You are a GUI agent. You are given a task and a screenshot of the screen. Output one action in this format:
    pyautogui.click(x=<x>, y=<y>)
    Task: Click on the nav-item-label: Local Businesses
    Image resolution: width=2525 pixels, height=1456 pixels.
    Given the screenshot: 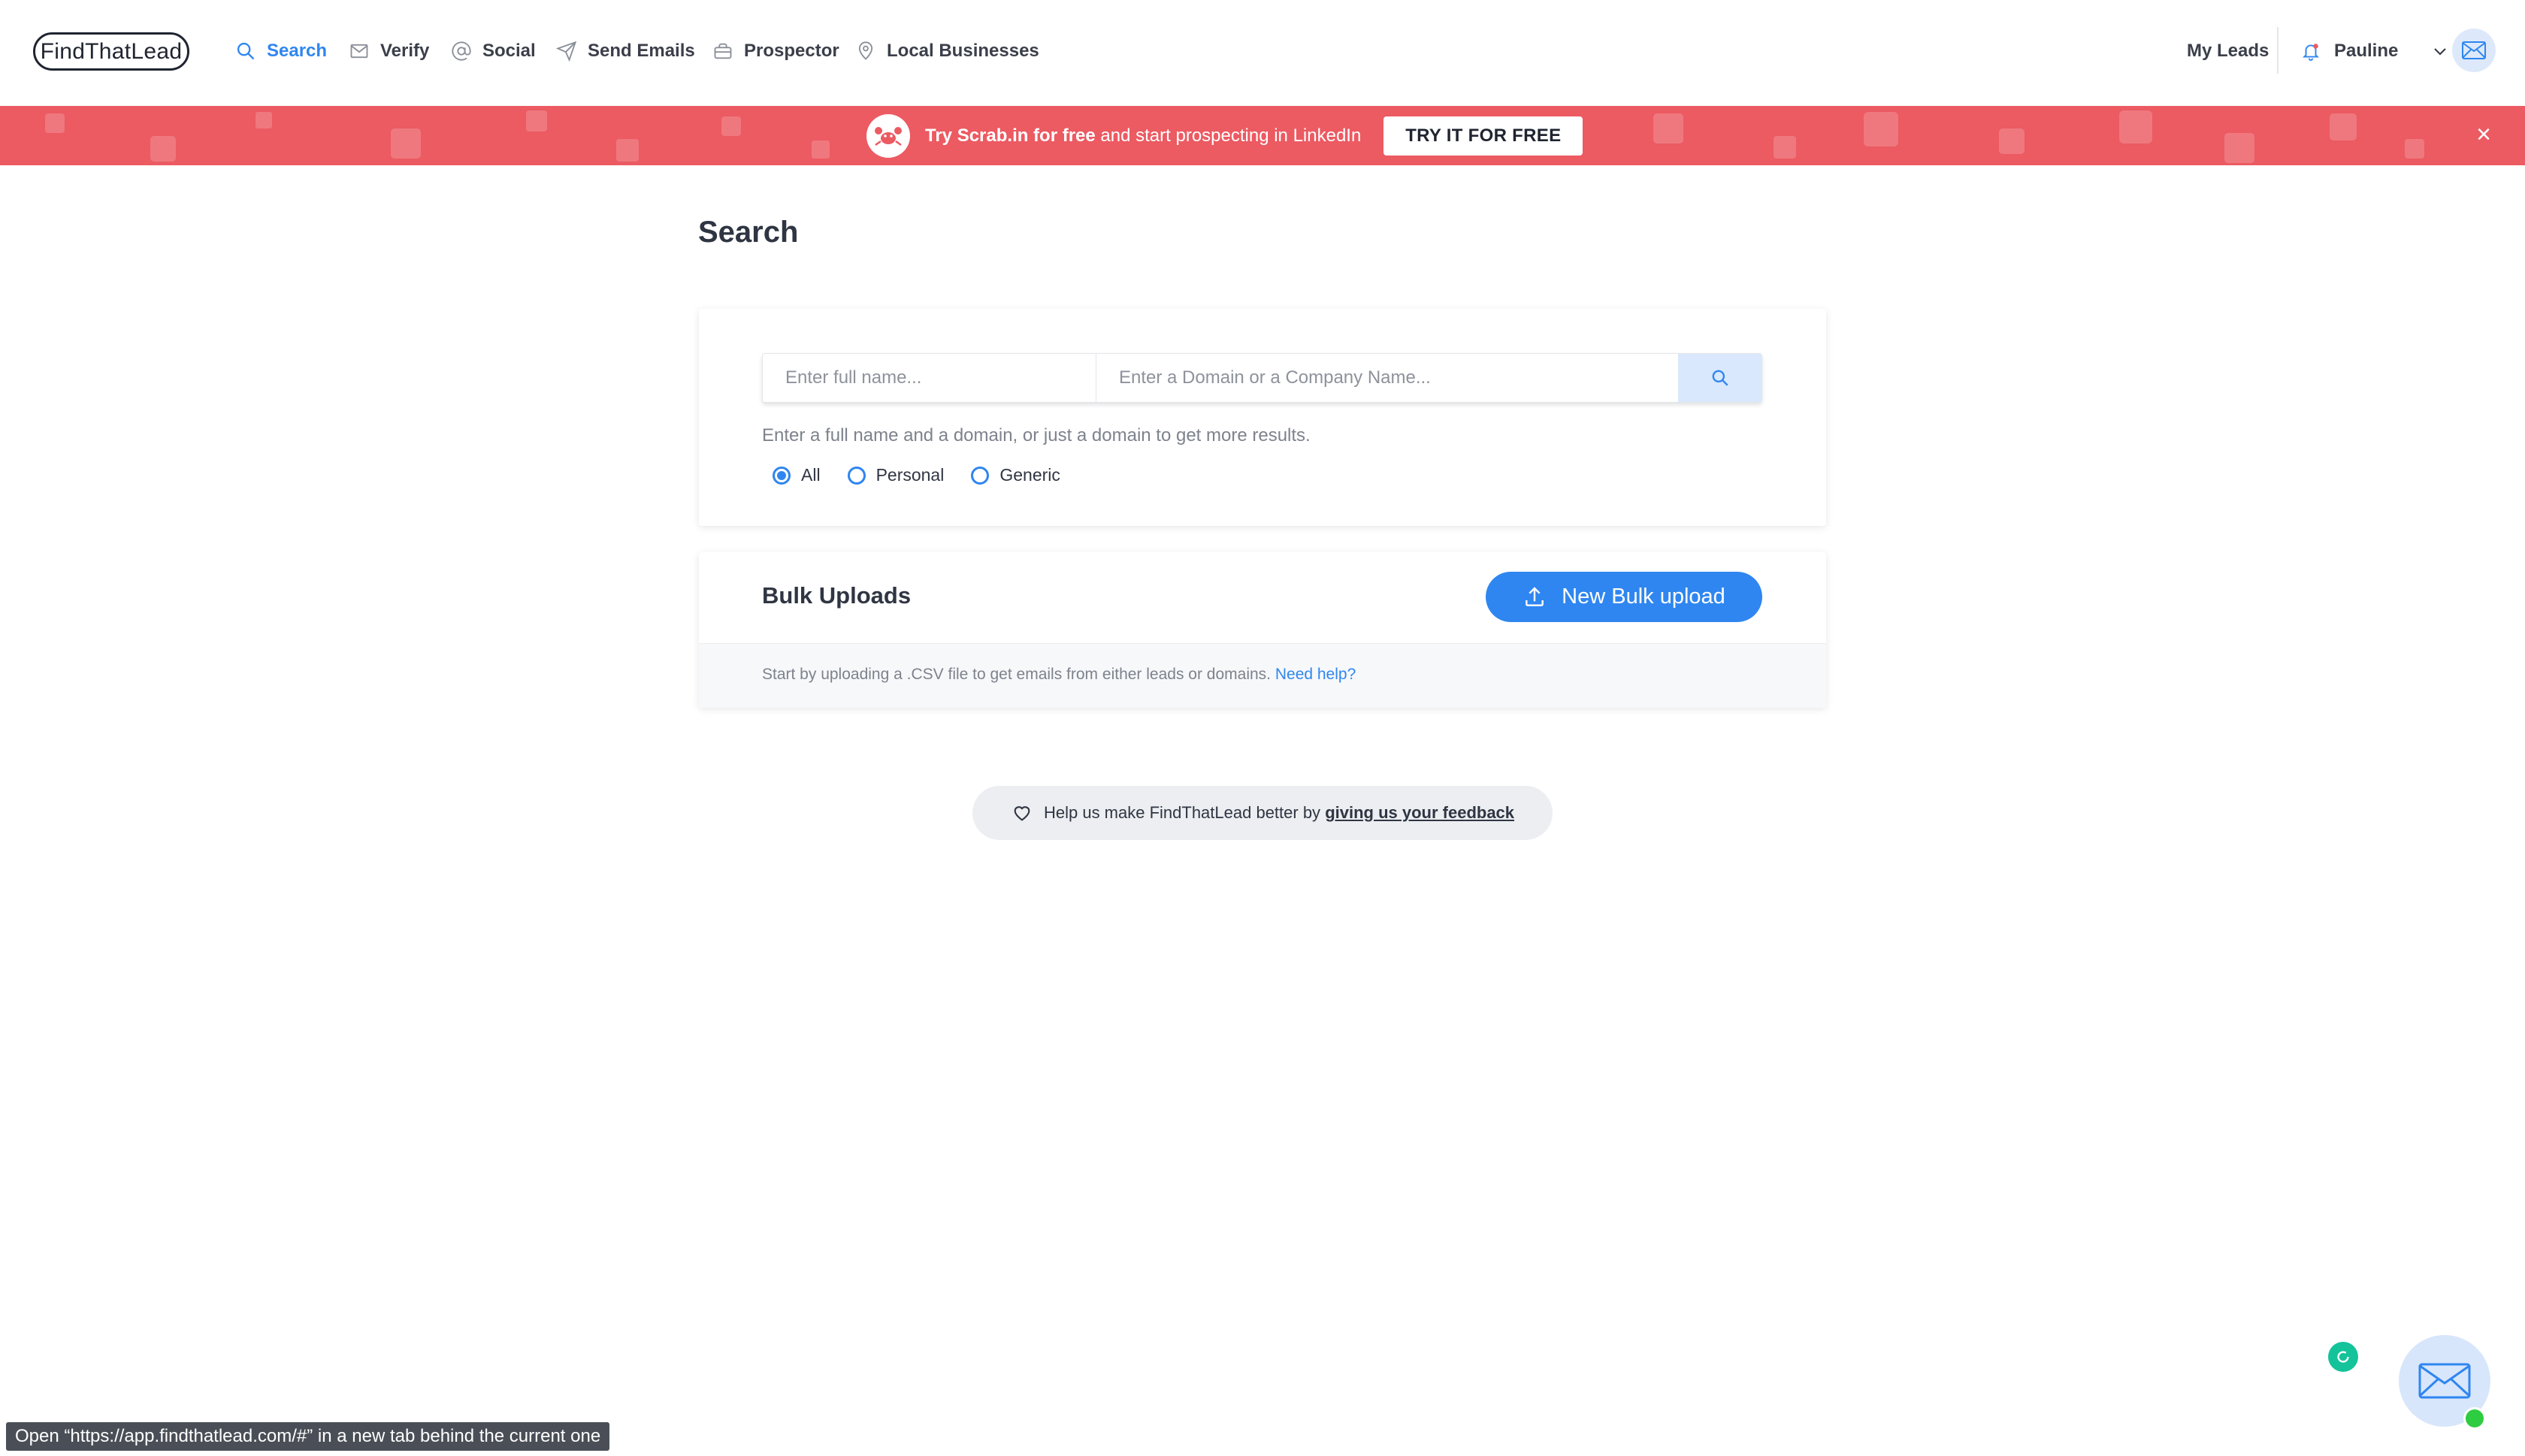 What is the action you would take?
    pyautogui.click(x=963, y=51)
    